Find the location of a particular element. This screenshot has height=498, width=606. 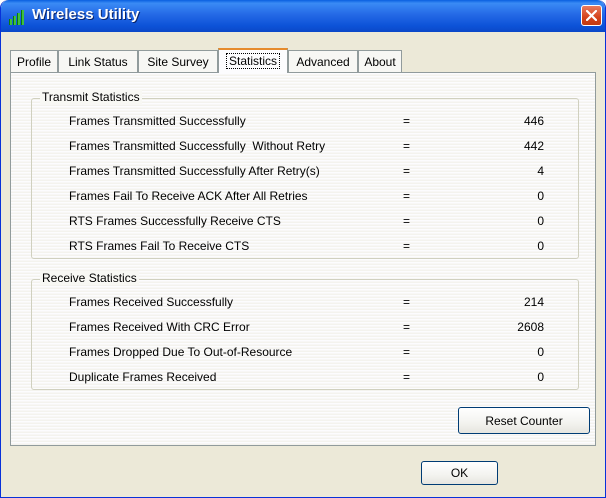

stat-value: 442 is located at coordinates (533, 146).